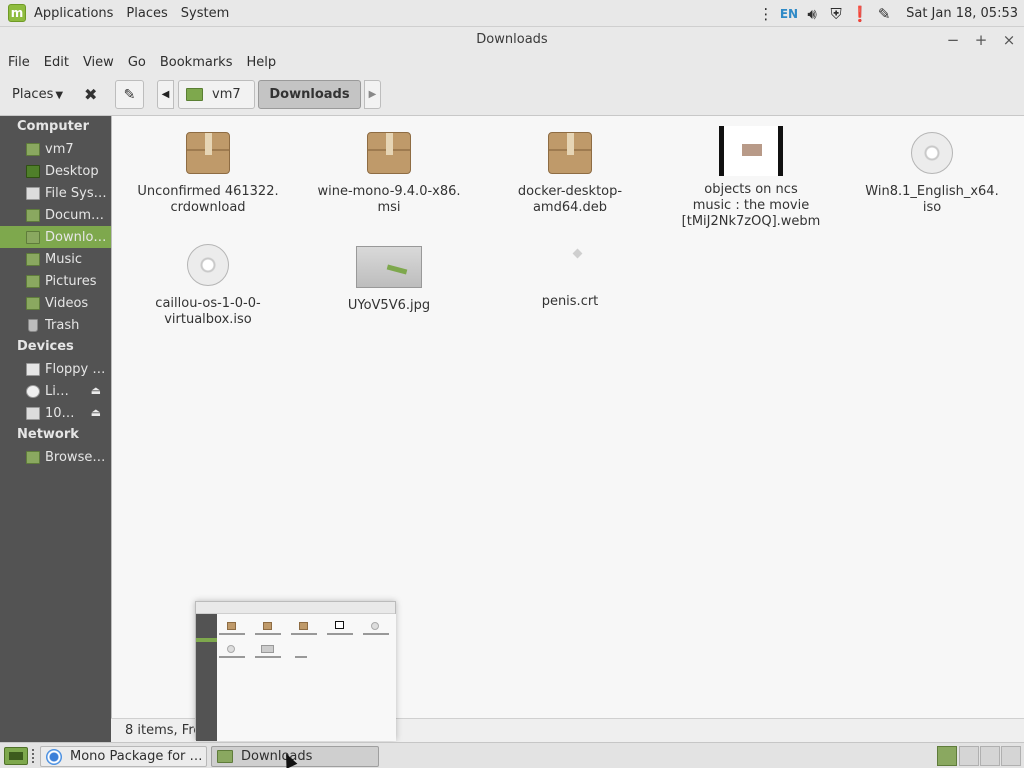 This screenshot has width=1024, height=768. What do you see at coordinates (860, 14) in the screenshot?
I see `update-clipboard-icon: ❗` at bounding box center [860, 14].